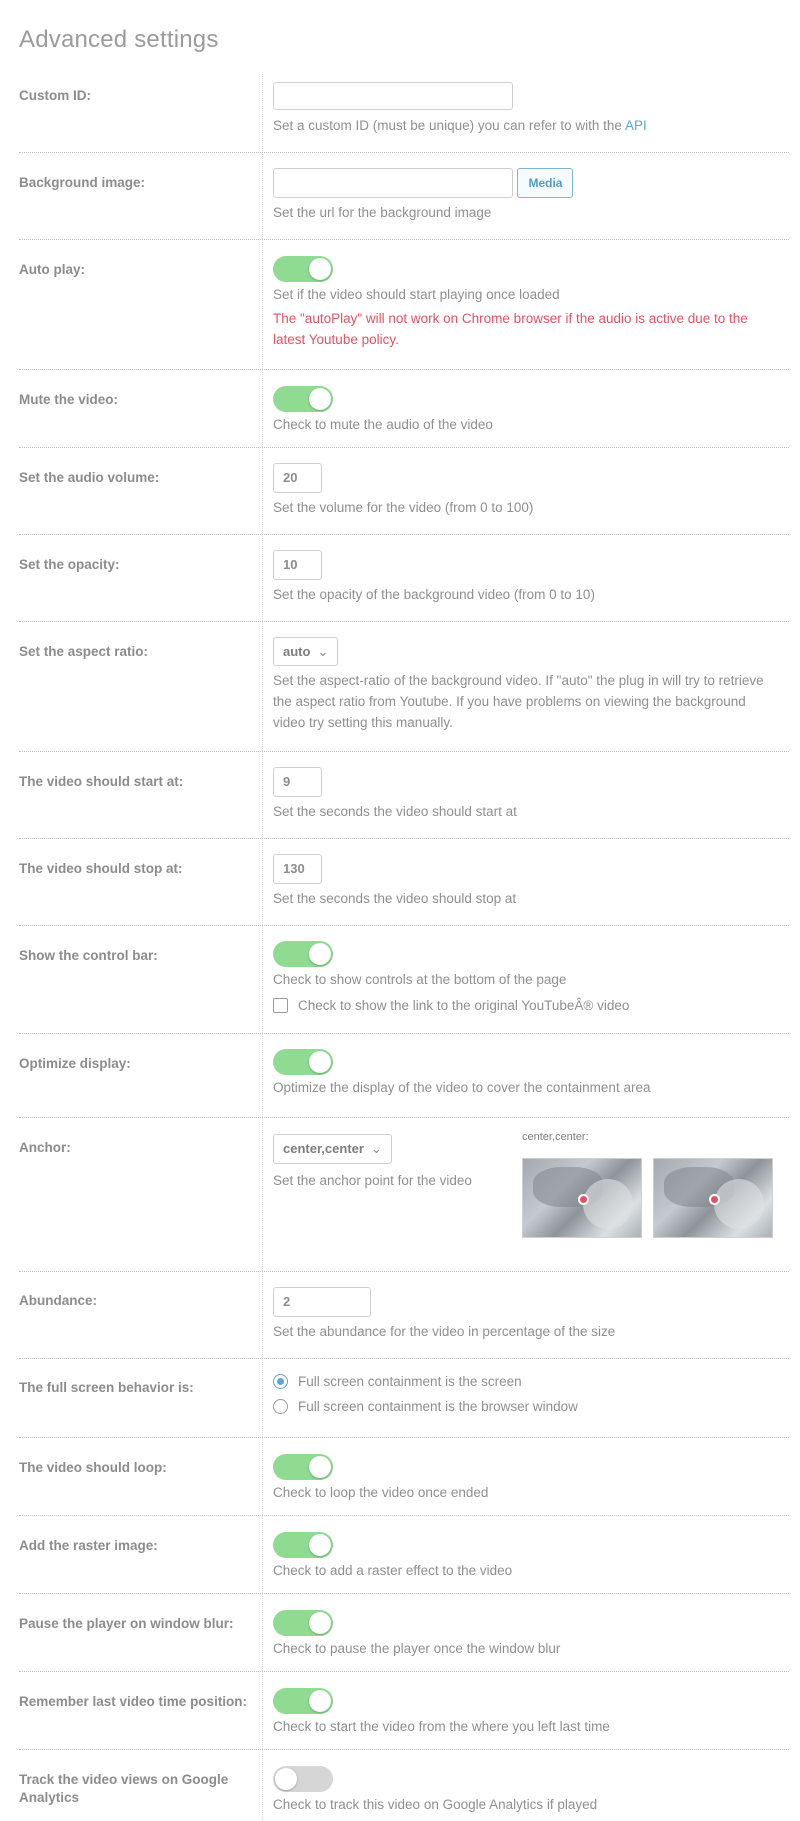 Image resolution: width=800 pixels, height=1821 pixels. What do you see at coordinates (280, 1381) in the screenshot?
I see `radio-screen` at bounding box center [280, 1381].